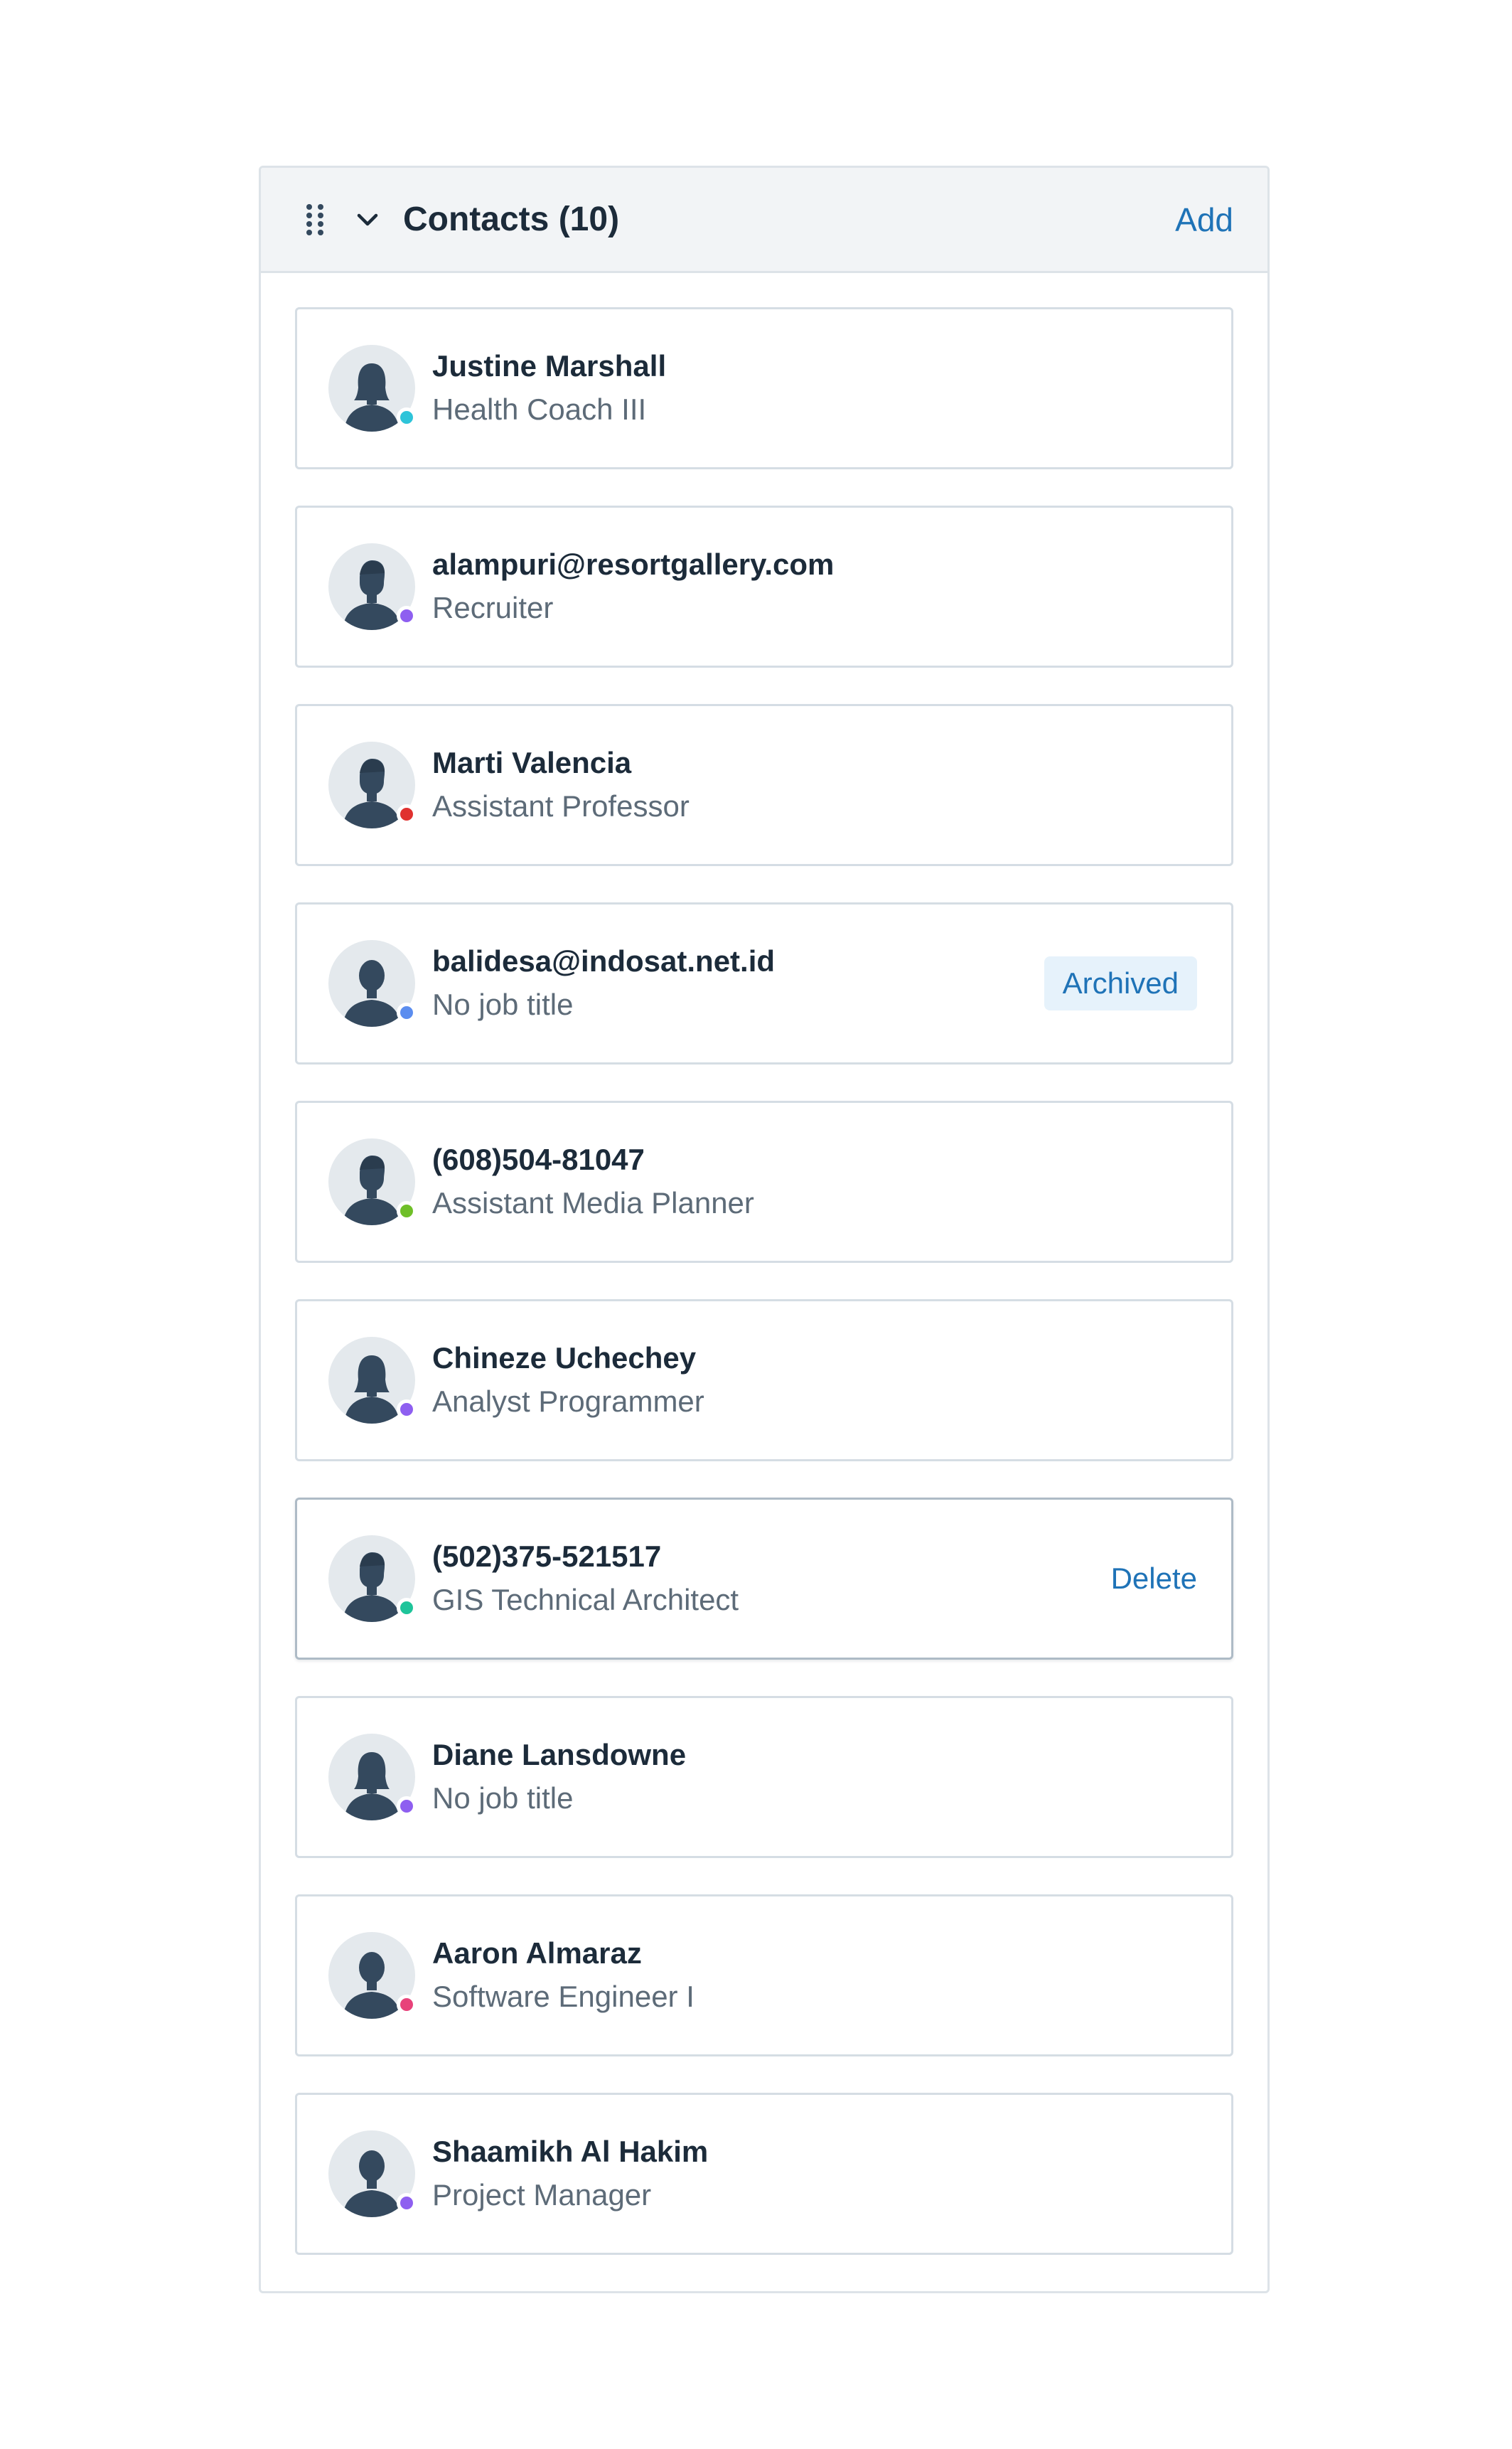 The image size is (1512, 2449). I want to click on contact-job-title: Health Coach III, so click(540, 409).